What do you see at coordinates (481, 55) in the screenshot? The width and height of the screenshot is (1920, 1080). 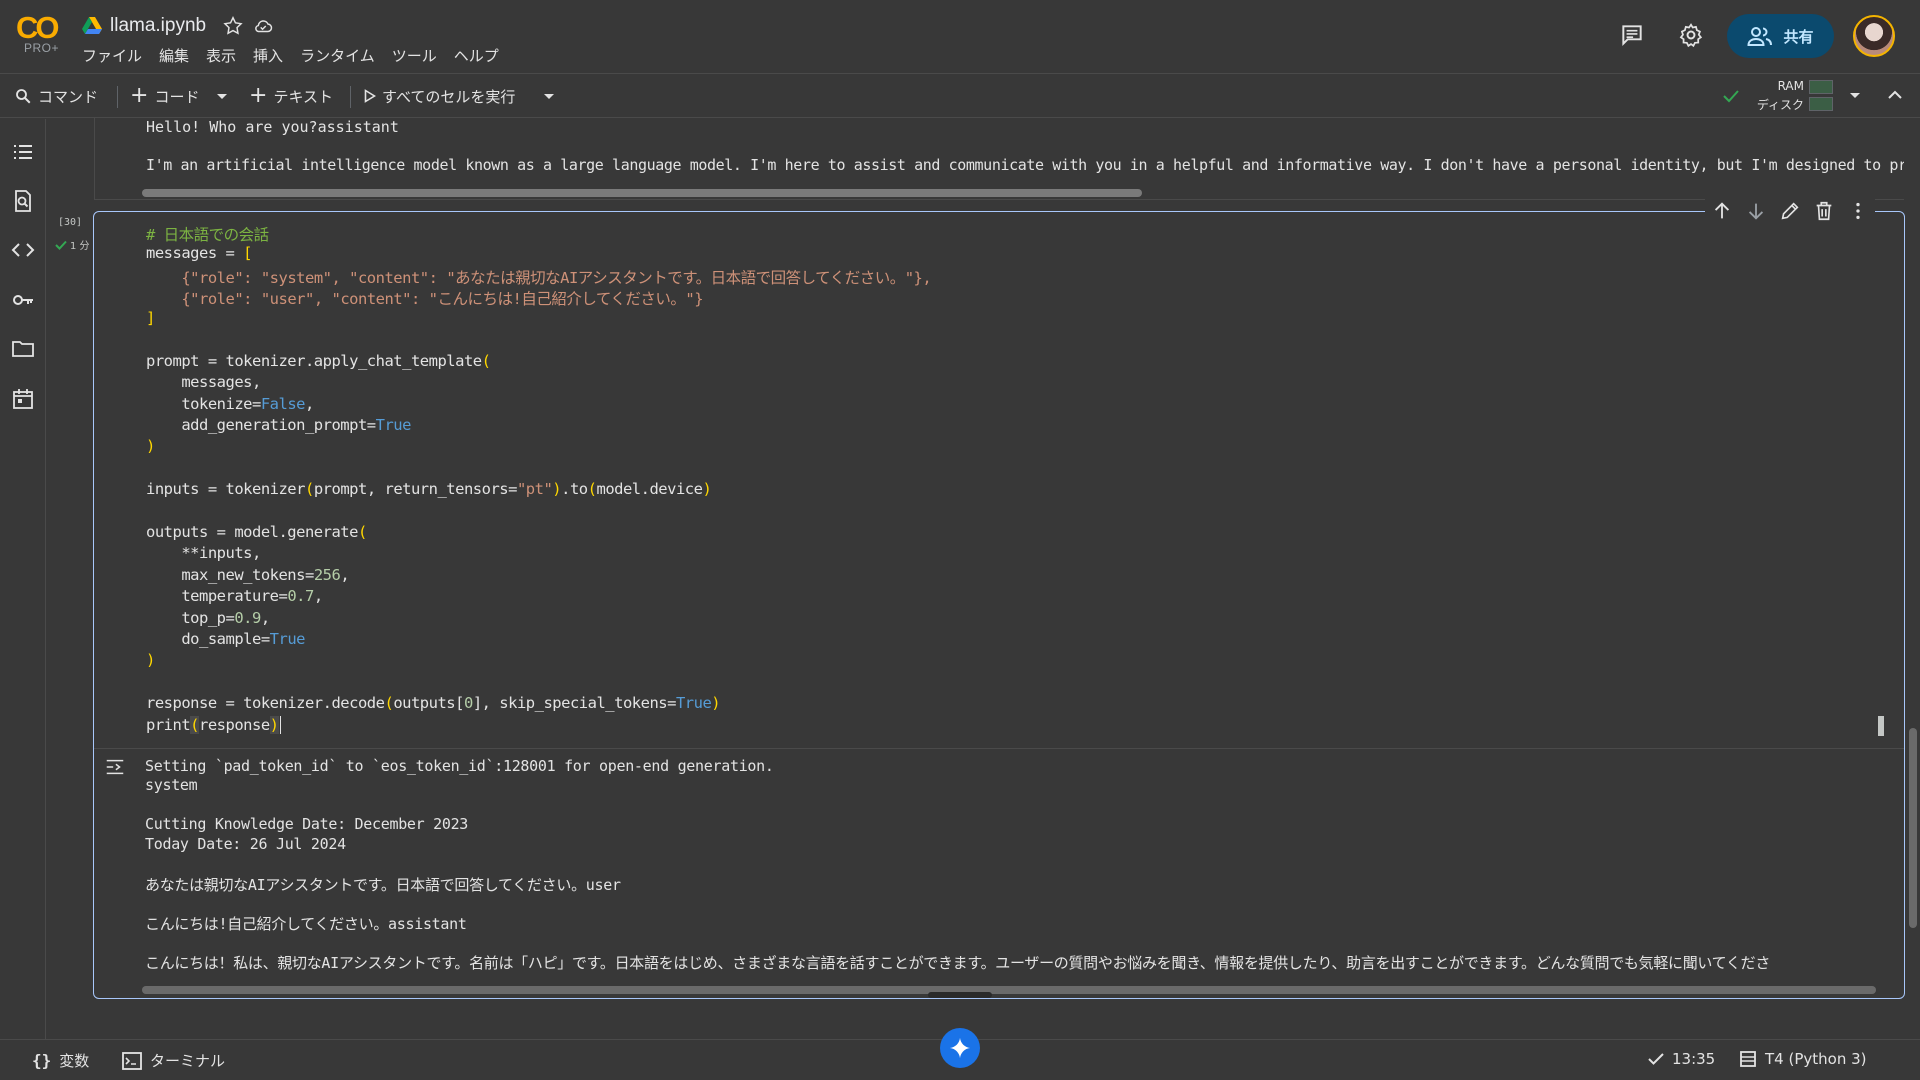 I see `menu-help: ヘルプ` at bounding box center [481, 55].